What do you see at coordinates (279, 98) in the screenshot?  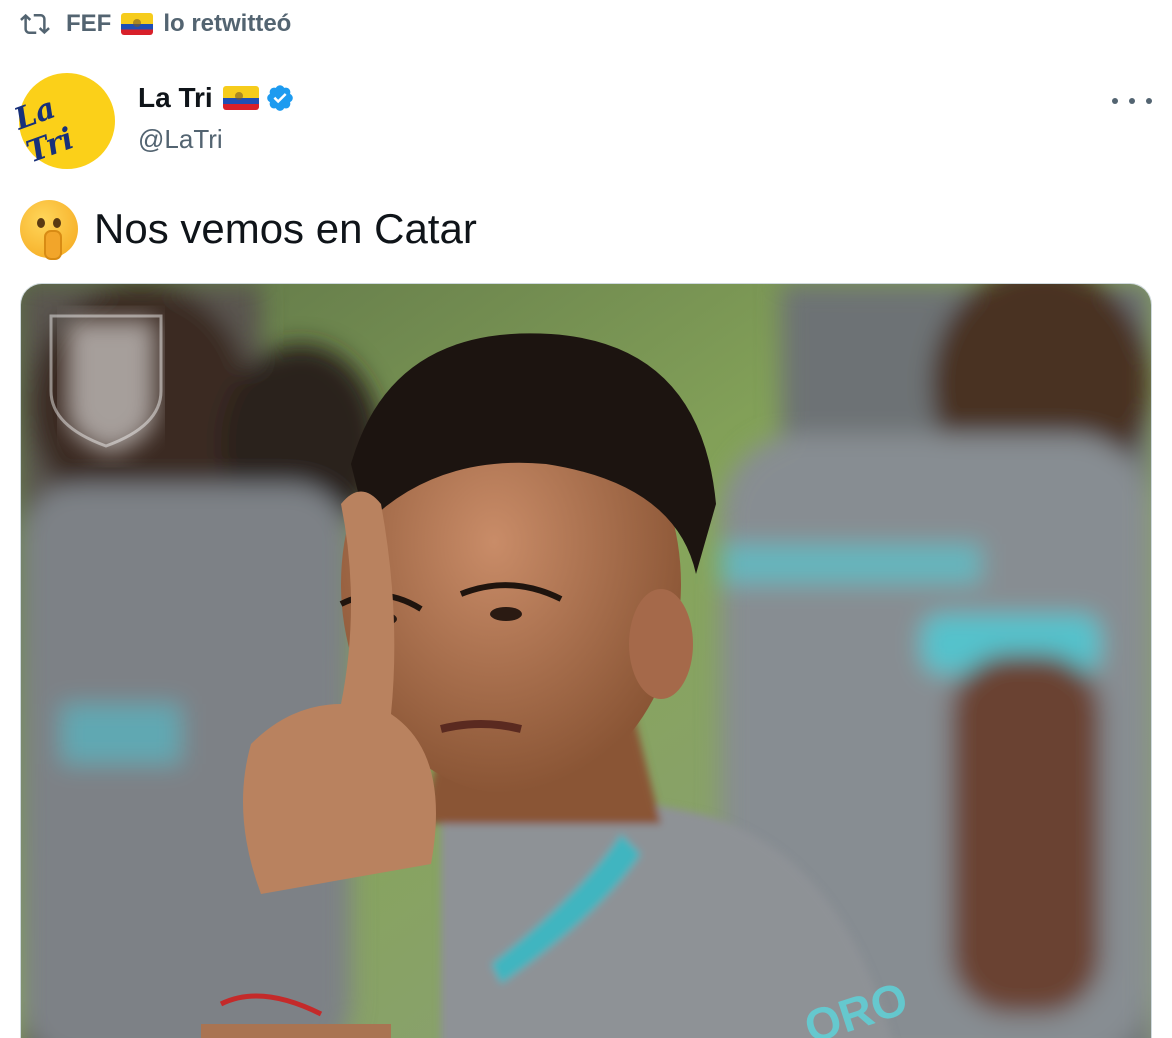 I see `verified-badge-icon` at bounding box center [279, 98].